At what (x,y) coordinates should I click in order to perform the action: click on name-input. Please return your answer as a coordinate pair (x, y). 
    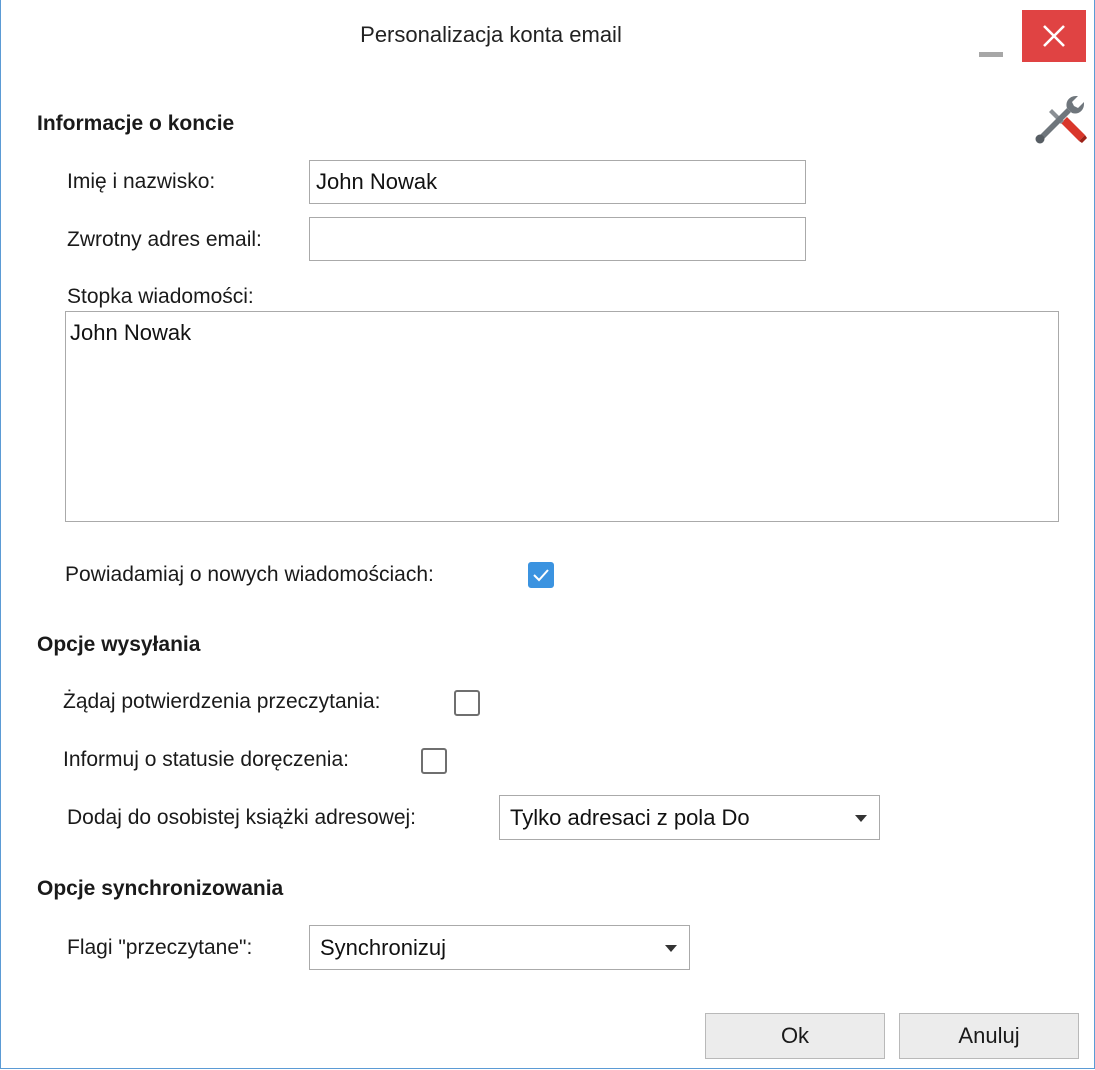
    Looking at the image, I should click on (557, 182).